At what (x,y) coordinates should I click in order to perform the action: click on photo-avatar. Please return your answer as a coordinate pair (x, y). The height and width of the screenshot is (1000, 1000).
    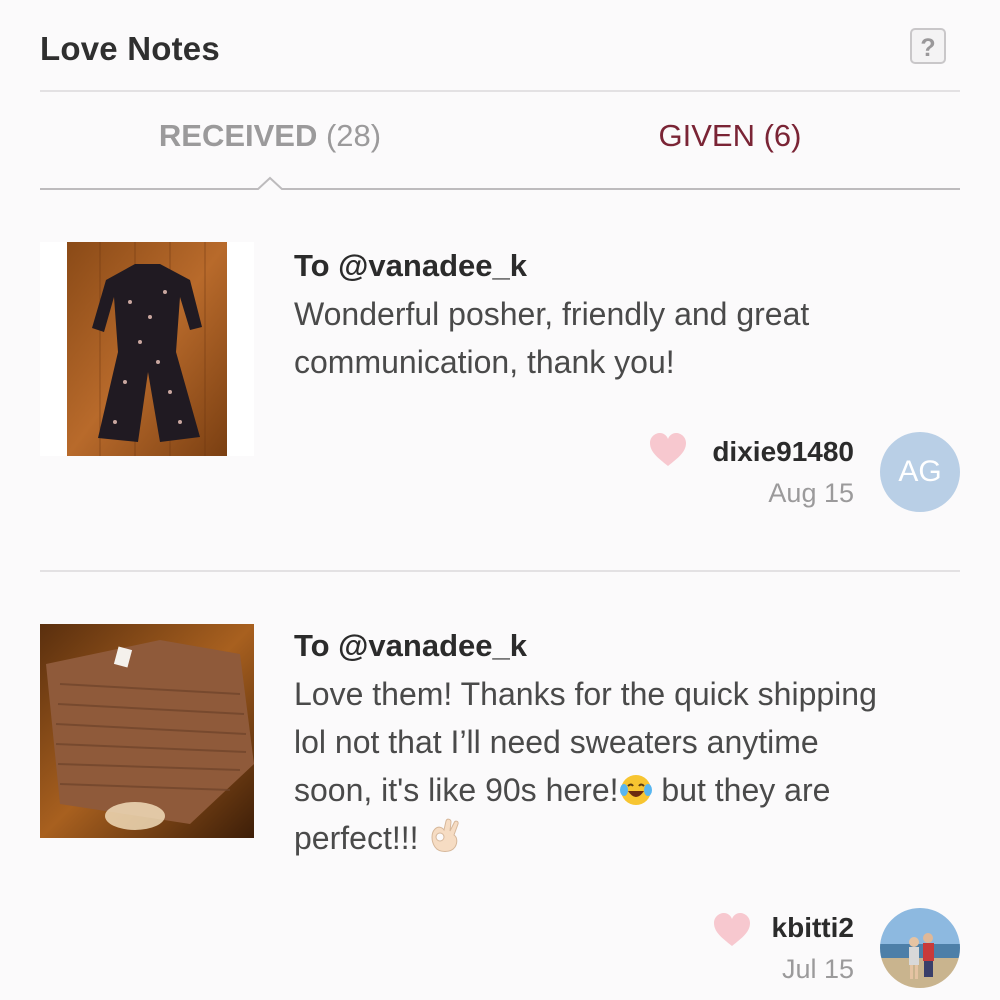
    Looking at the image, I should click on (920, 948).